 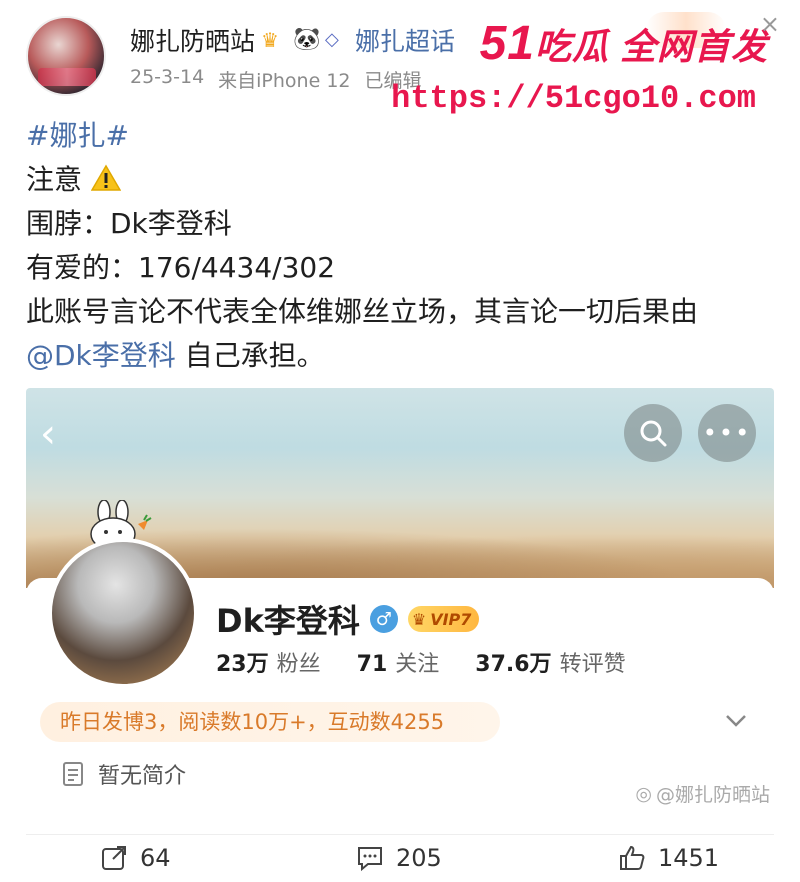 What do you see at coordinates (419, 858) in the screenshot?
I see `comment-count: 205` at bounding box center [419, 858].